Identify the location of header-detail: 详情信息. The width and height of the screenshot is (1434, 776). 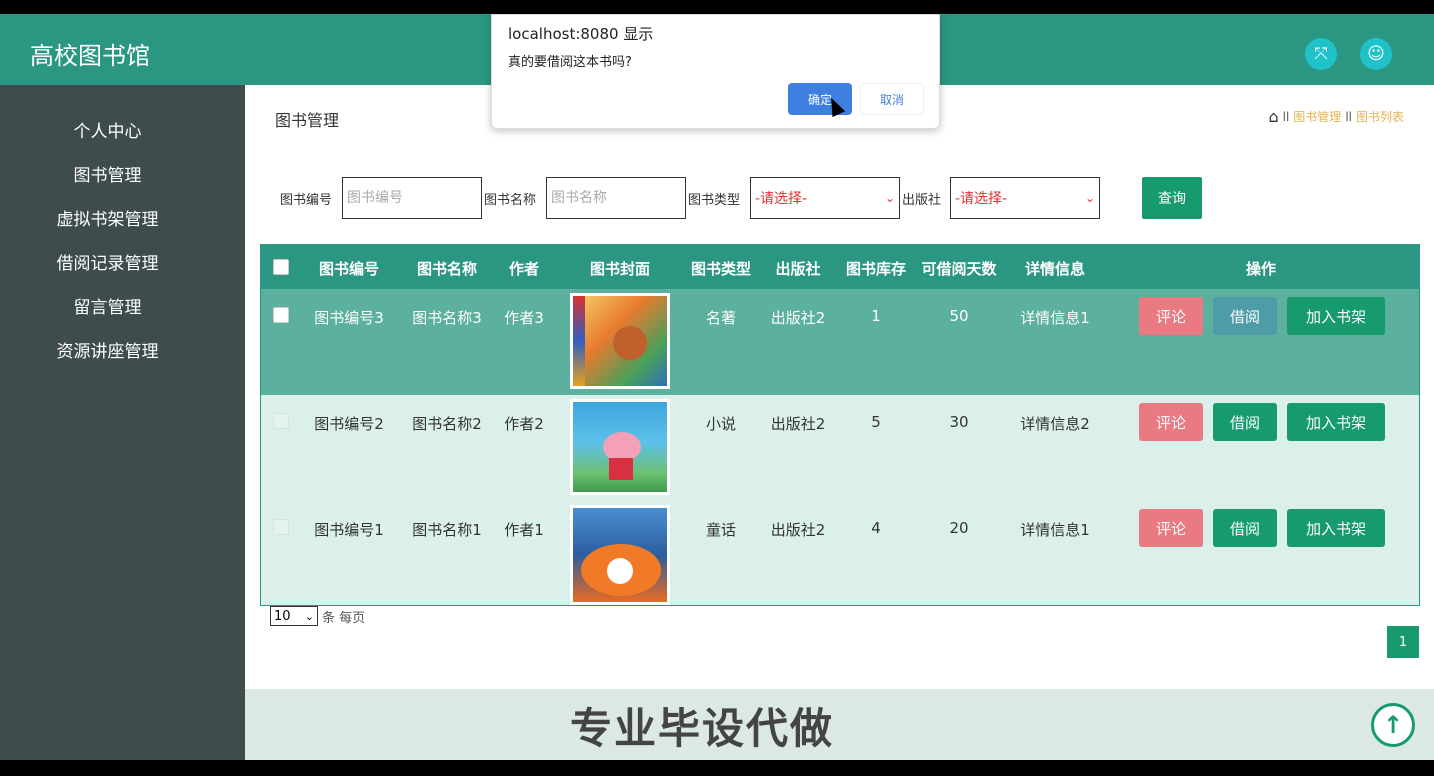
(1054, 269).